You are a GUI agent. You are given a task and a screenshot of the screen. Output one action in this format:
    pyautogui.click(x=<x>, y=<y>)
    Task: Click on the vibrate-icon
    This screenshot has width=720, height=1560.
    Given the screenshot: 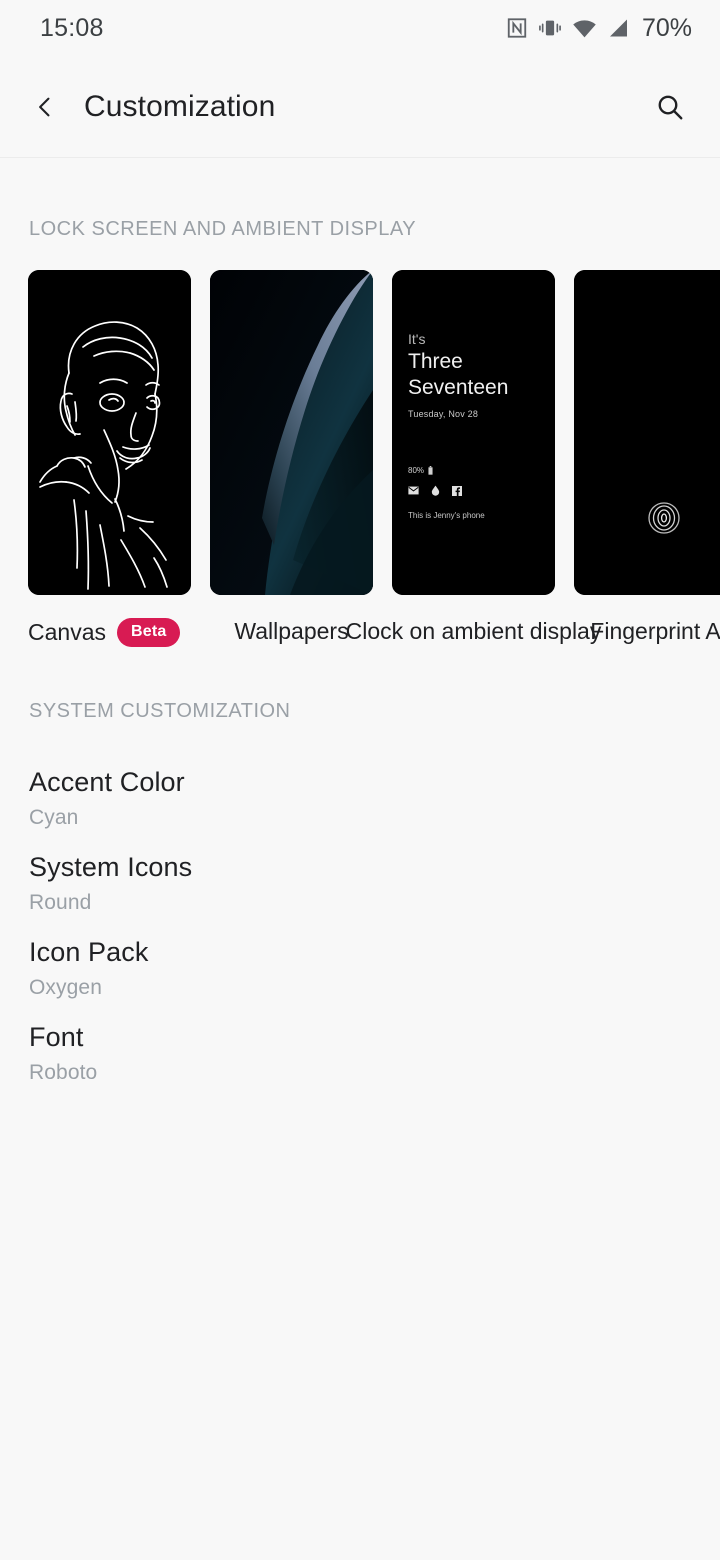 What is the action you would take?
    pyautogui.click(x=550, y=28)
    